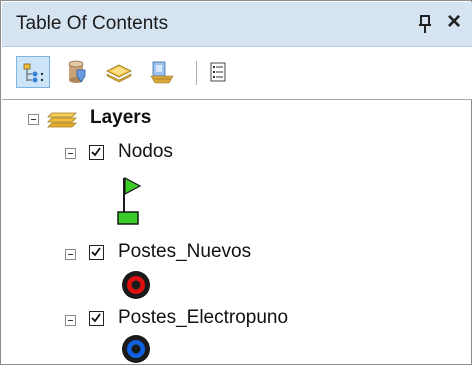  Describe the element at coordinates (136, 287) in the screenshot. I see `red-circle-icon` at that location.